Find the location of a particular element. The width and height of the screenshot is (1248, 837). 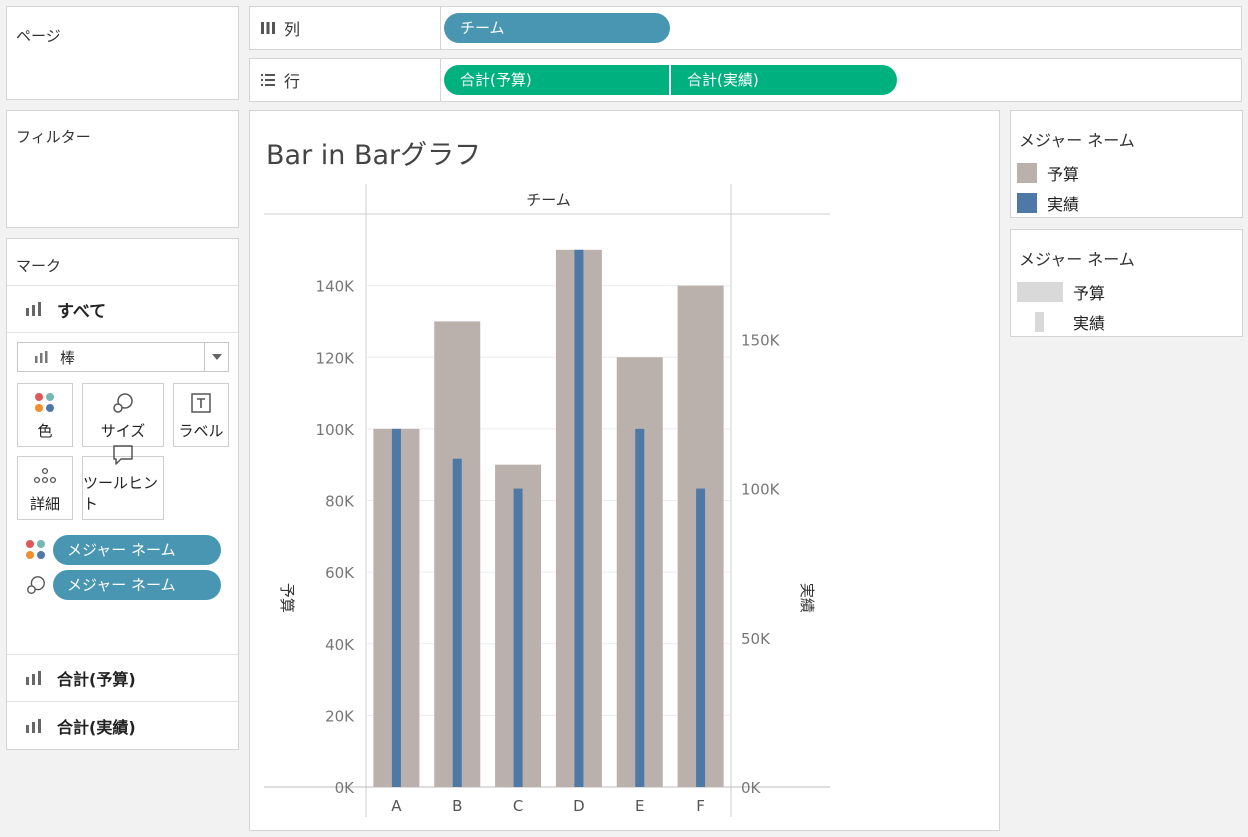

bar-actual-A is located at coordinates (396, 607).